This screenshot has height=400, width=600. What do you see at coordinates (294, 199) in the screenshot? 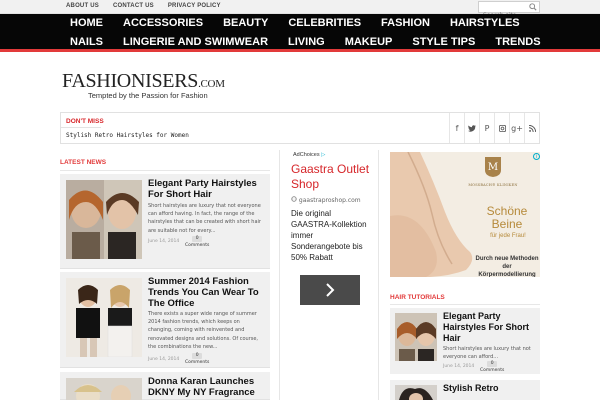
I see `globe-icon` at bounding box center [294, 199].